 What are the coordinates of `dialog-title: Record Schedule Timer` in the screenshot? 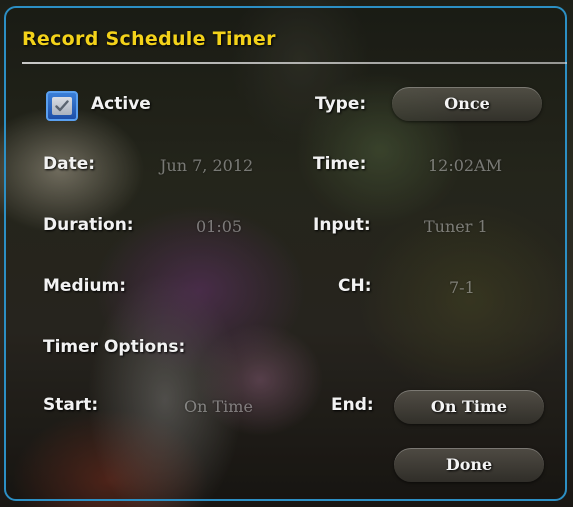 It's located at (149, 39).